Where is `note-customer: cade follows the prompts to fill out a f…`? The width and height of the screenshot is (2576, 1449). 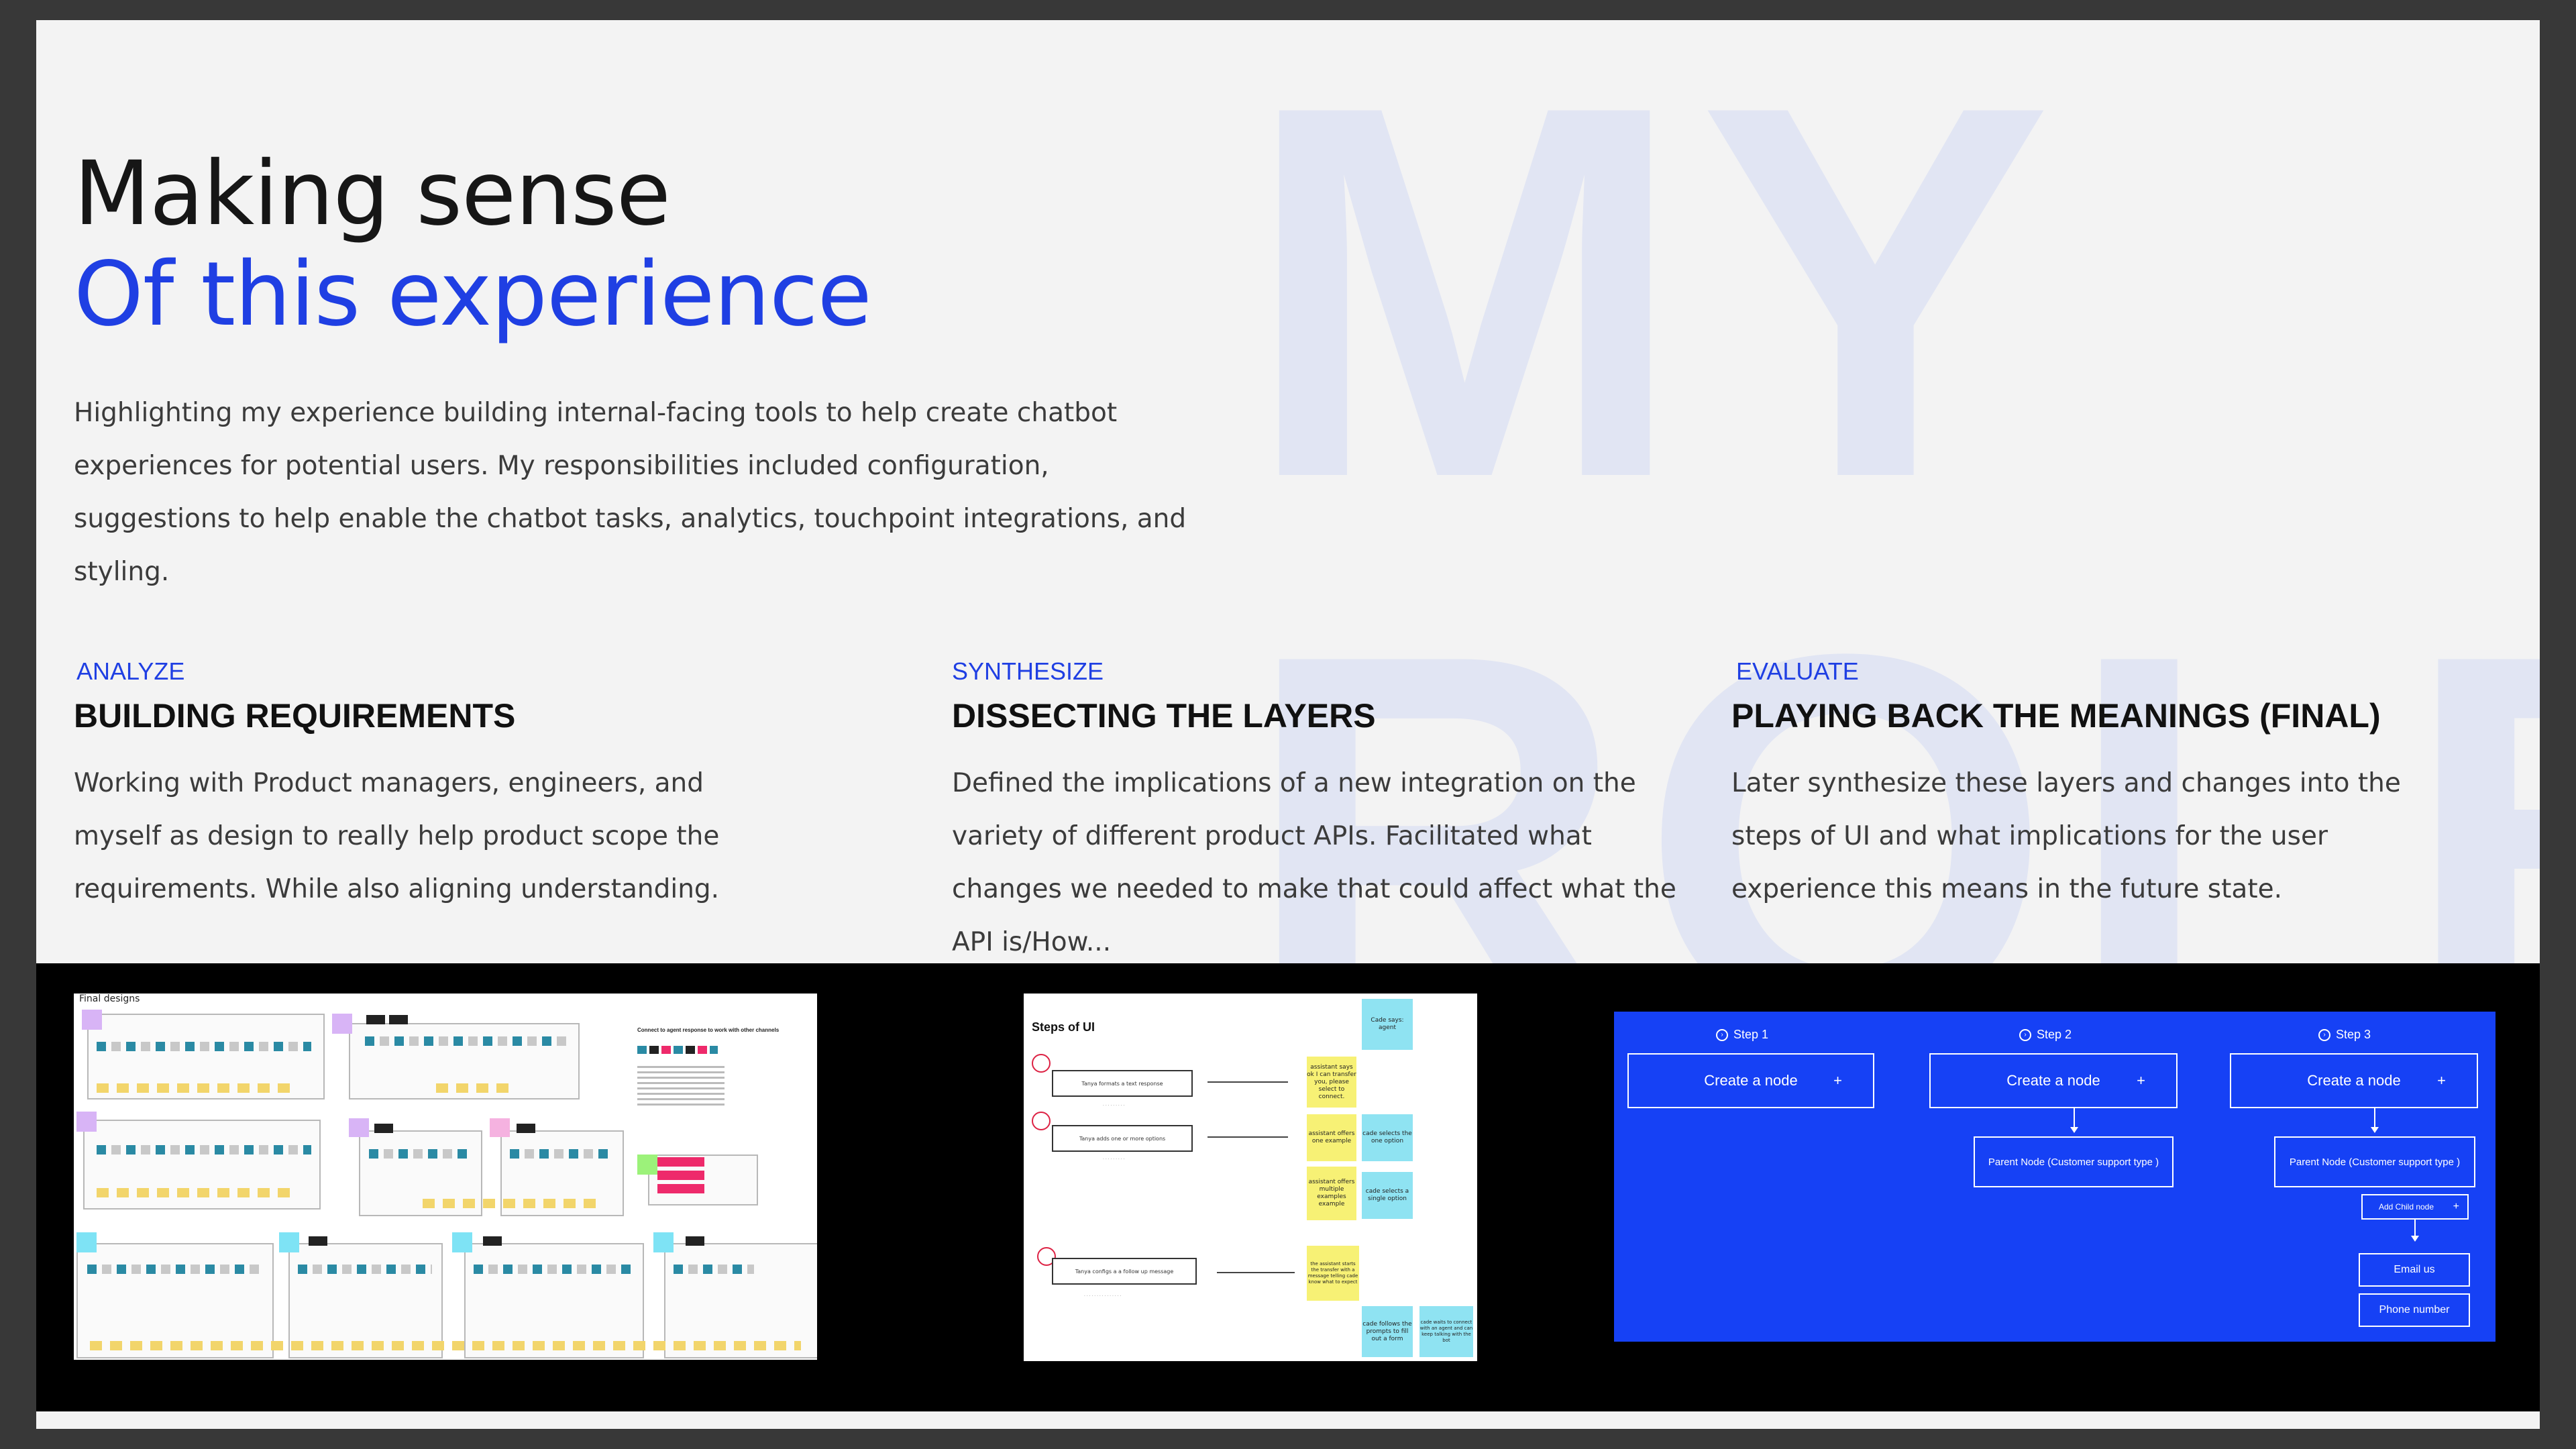
note-customer: cade follows the prompts to fill out a f… is located at coordinates (1387, 1331).